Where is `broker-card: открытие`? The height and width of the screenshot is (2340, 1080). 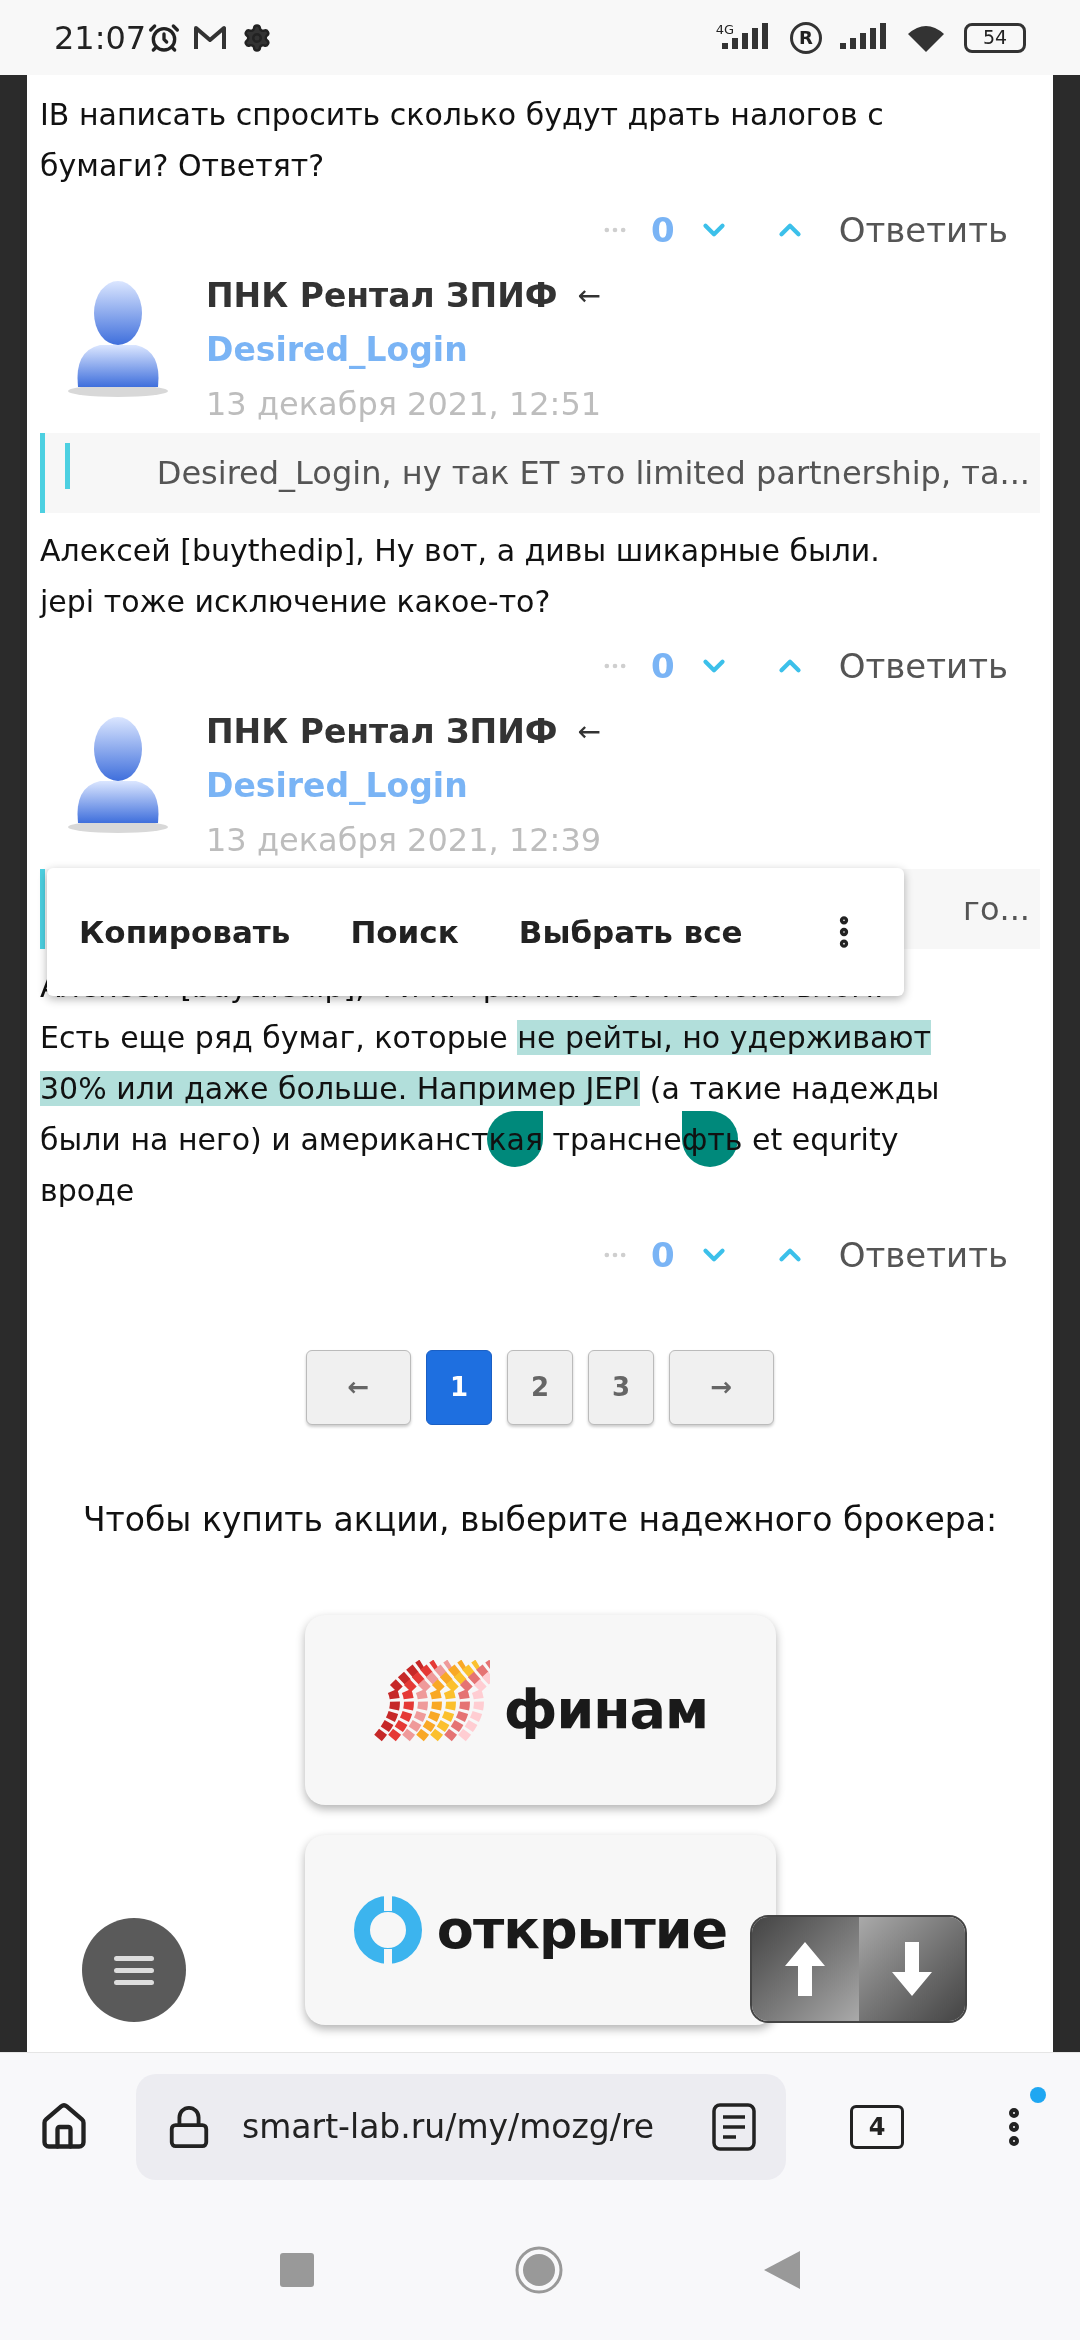
broker-card: открытие is located at coordinates (540, 1929).